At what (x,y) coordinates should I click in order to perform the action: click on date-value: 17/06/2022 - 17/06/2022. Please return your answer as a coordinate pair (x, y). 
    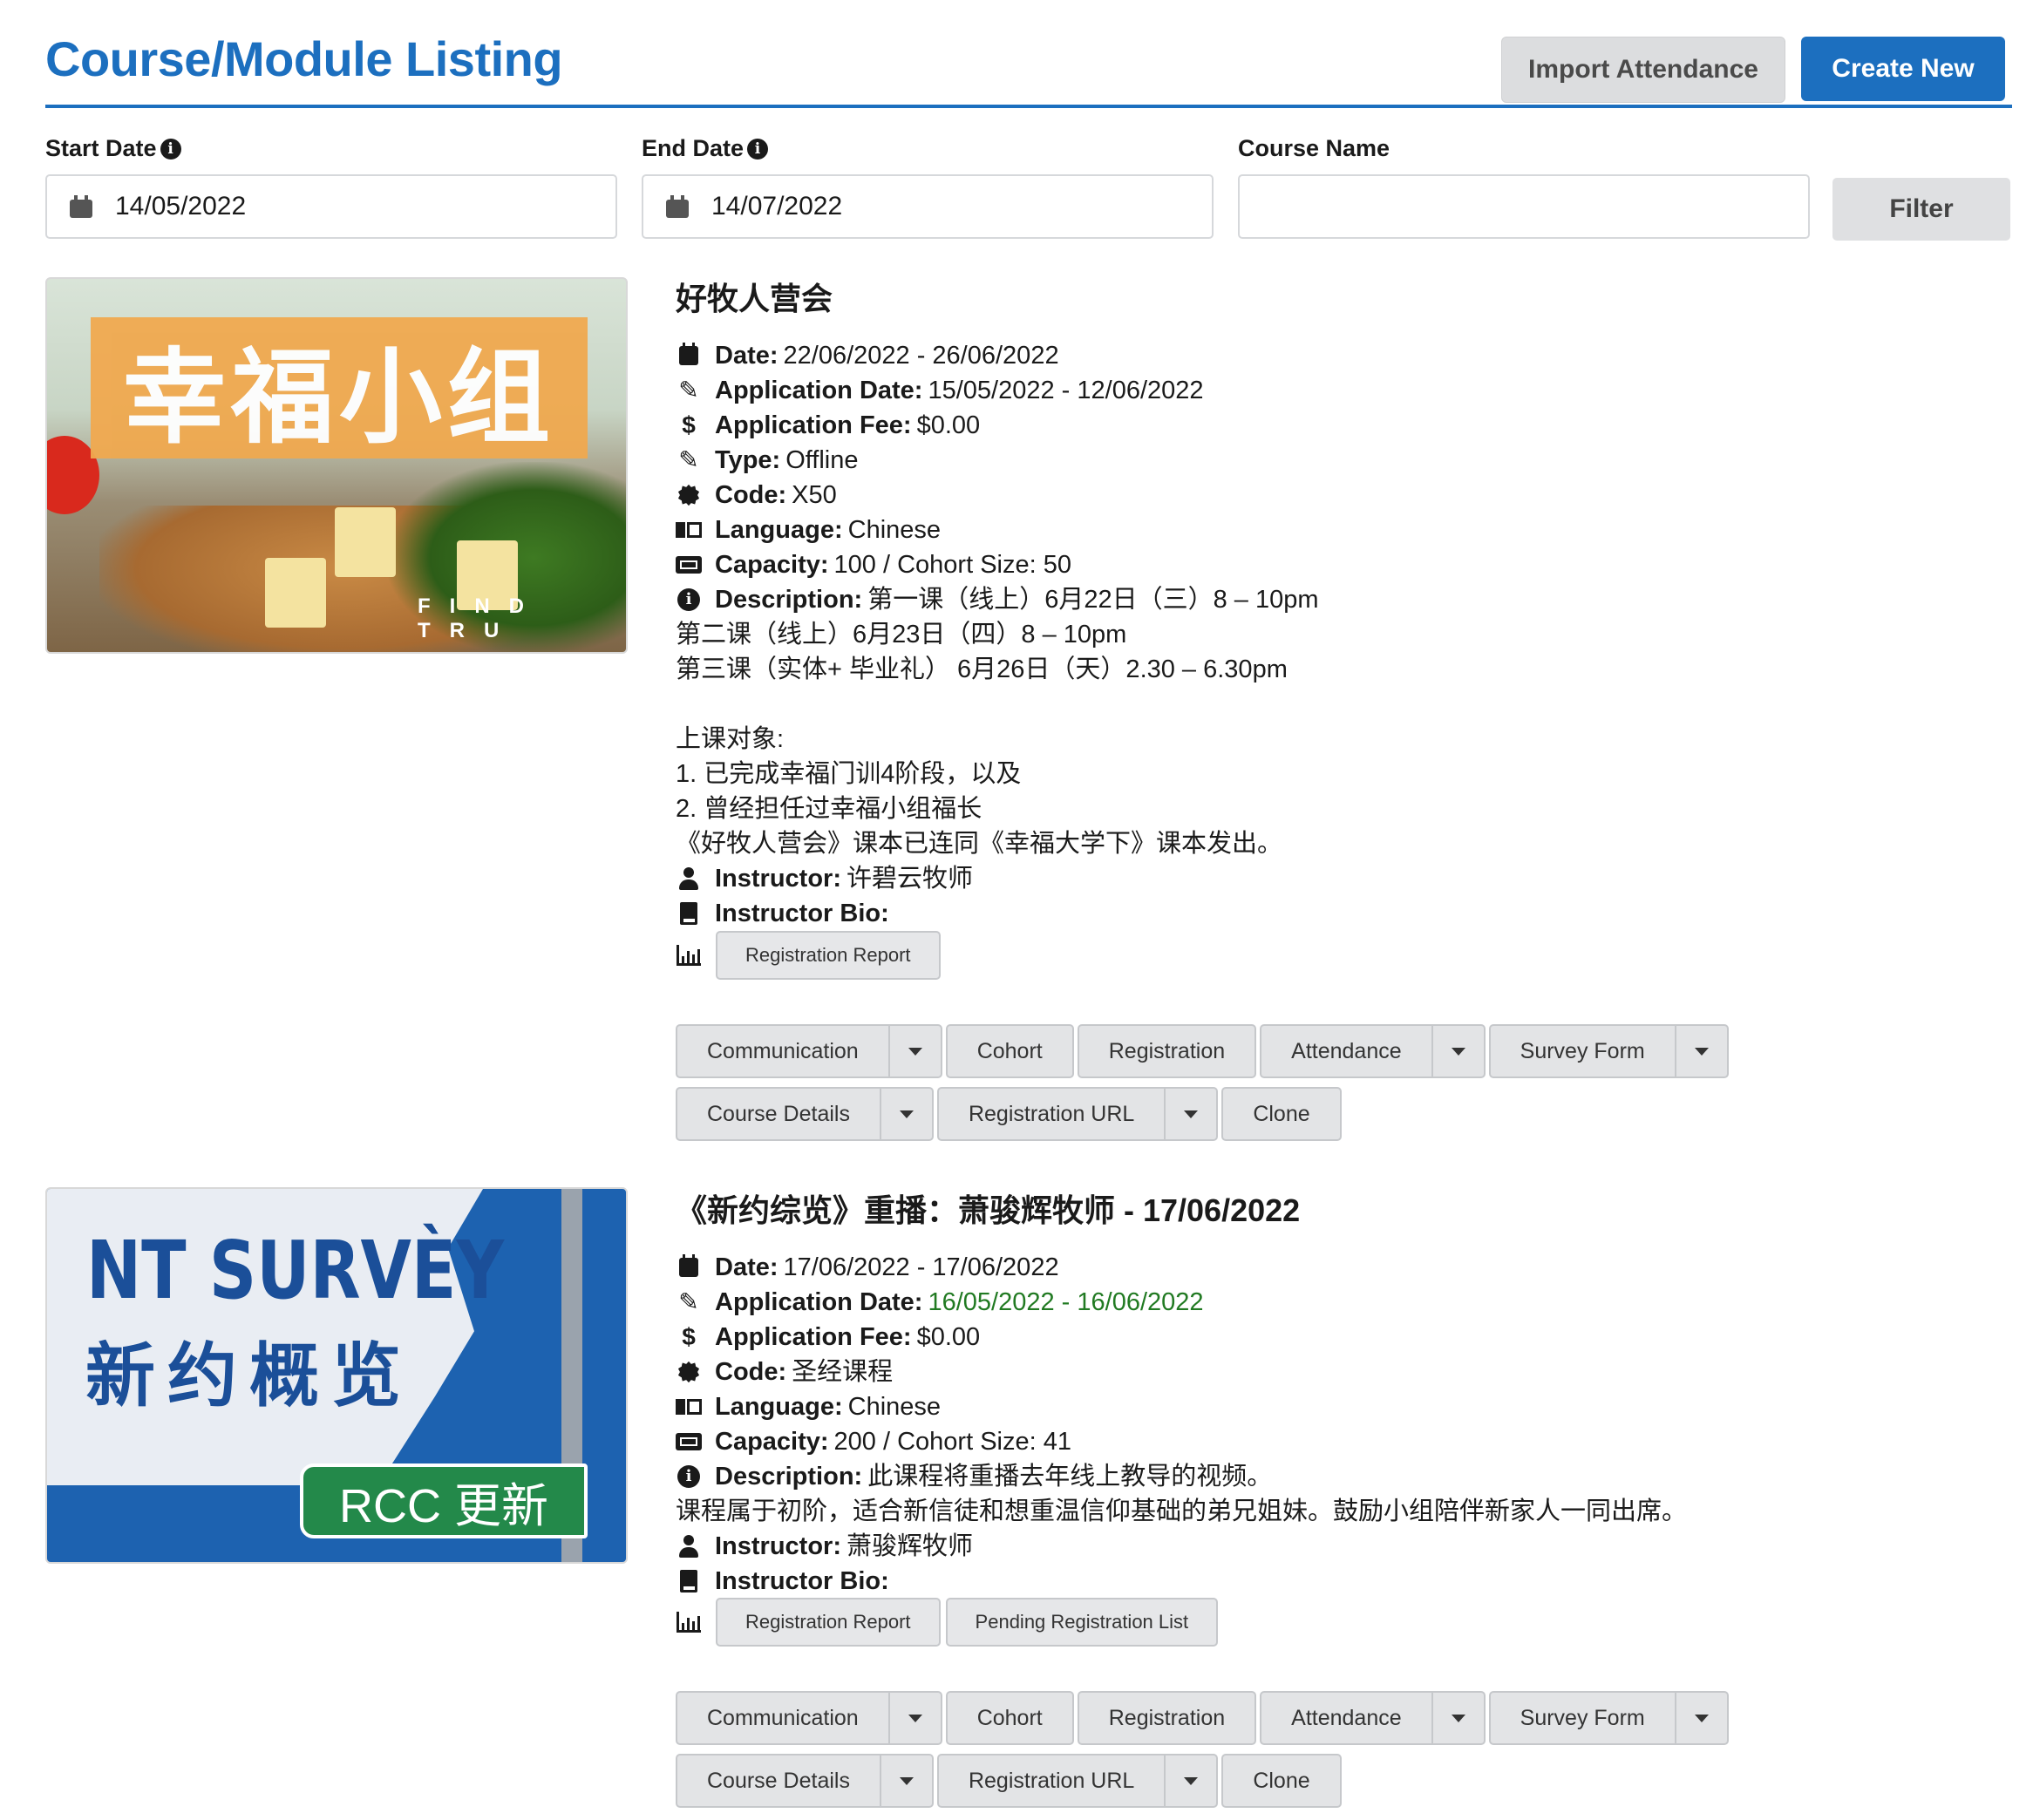
    Looking at the image, I should click on (921, 1267).